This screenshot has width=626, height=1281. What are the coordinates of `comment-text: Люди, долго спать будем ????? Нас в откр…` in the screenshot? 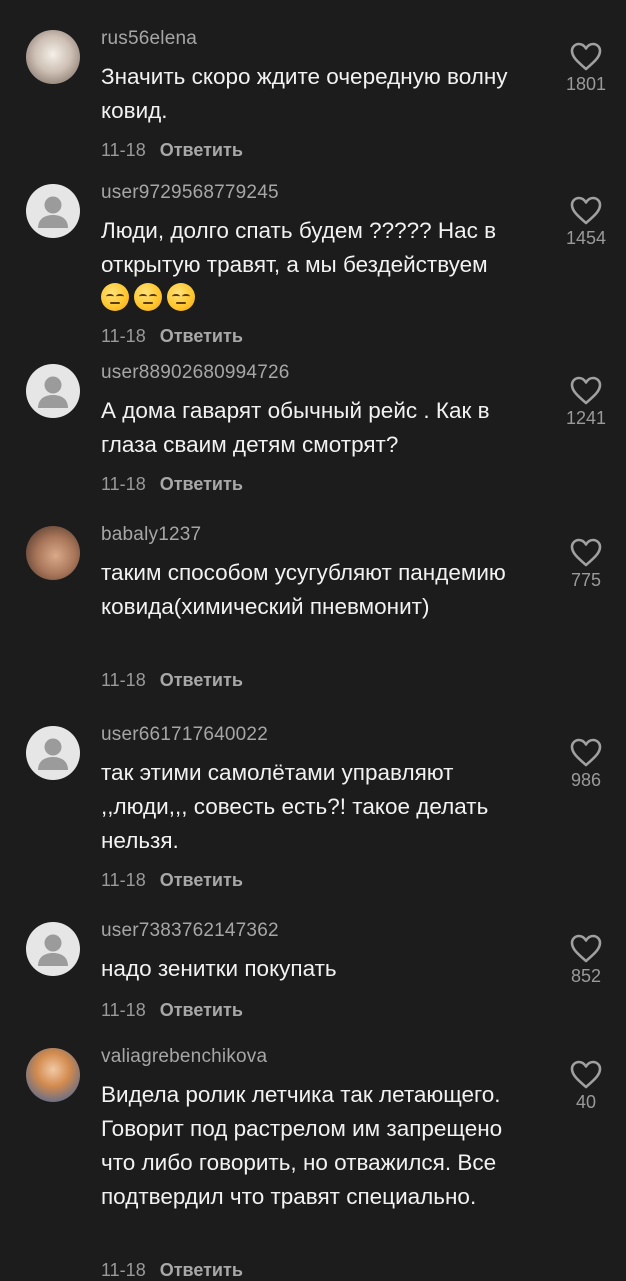 It's located at (321, 265).